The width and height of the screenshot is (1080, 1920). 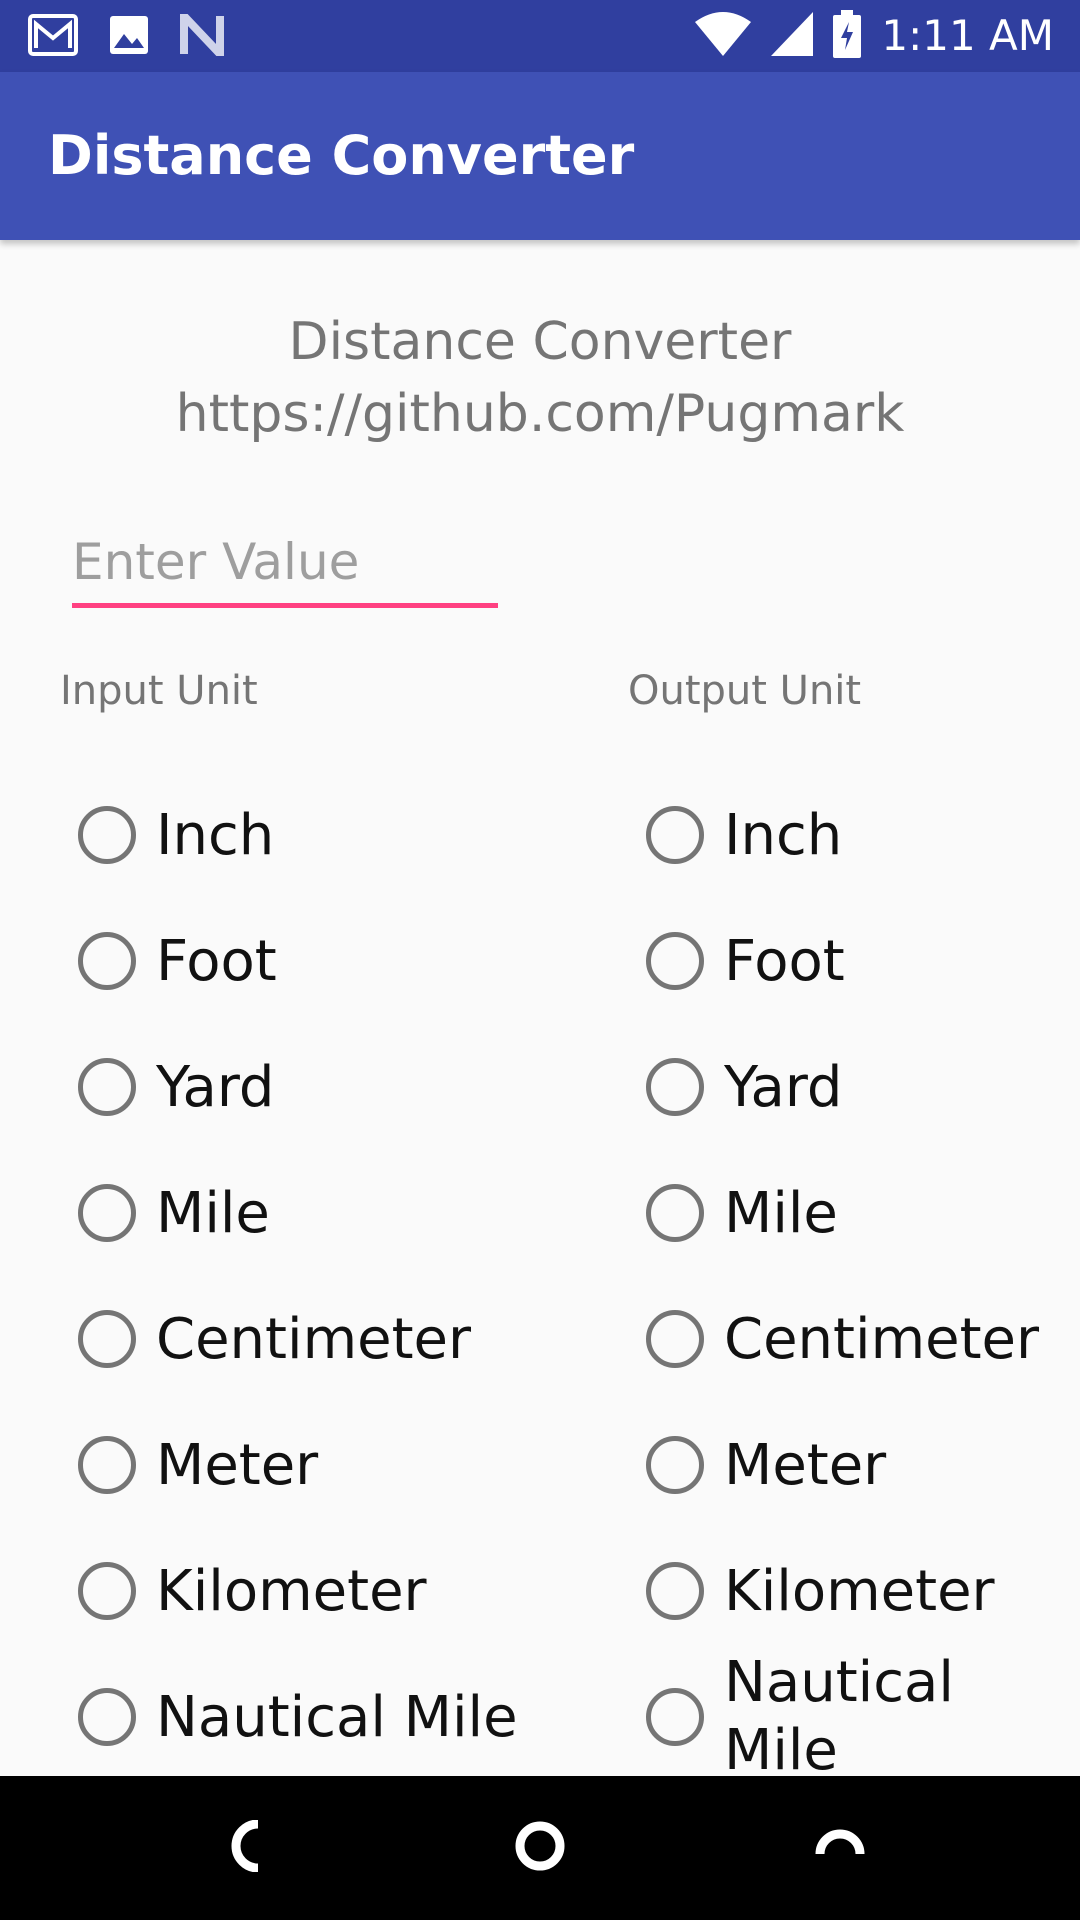 I want to click on navigation-bar, so click(x=540, y=1848).